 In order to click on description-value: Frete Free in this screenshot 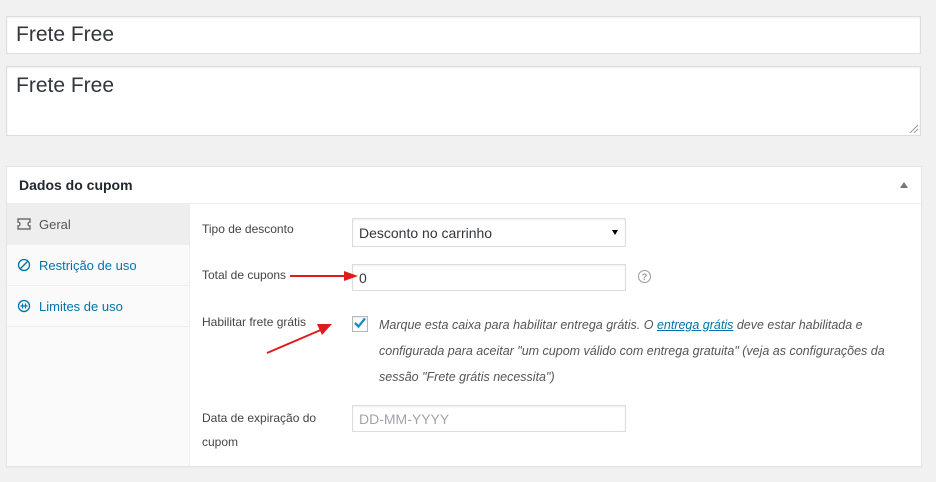, I will do `click(65, 85)`.